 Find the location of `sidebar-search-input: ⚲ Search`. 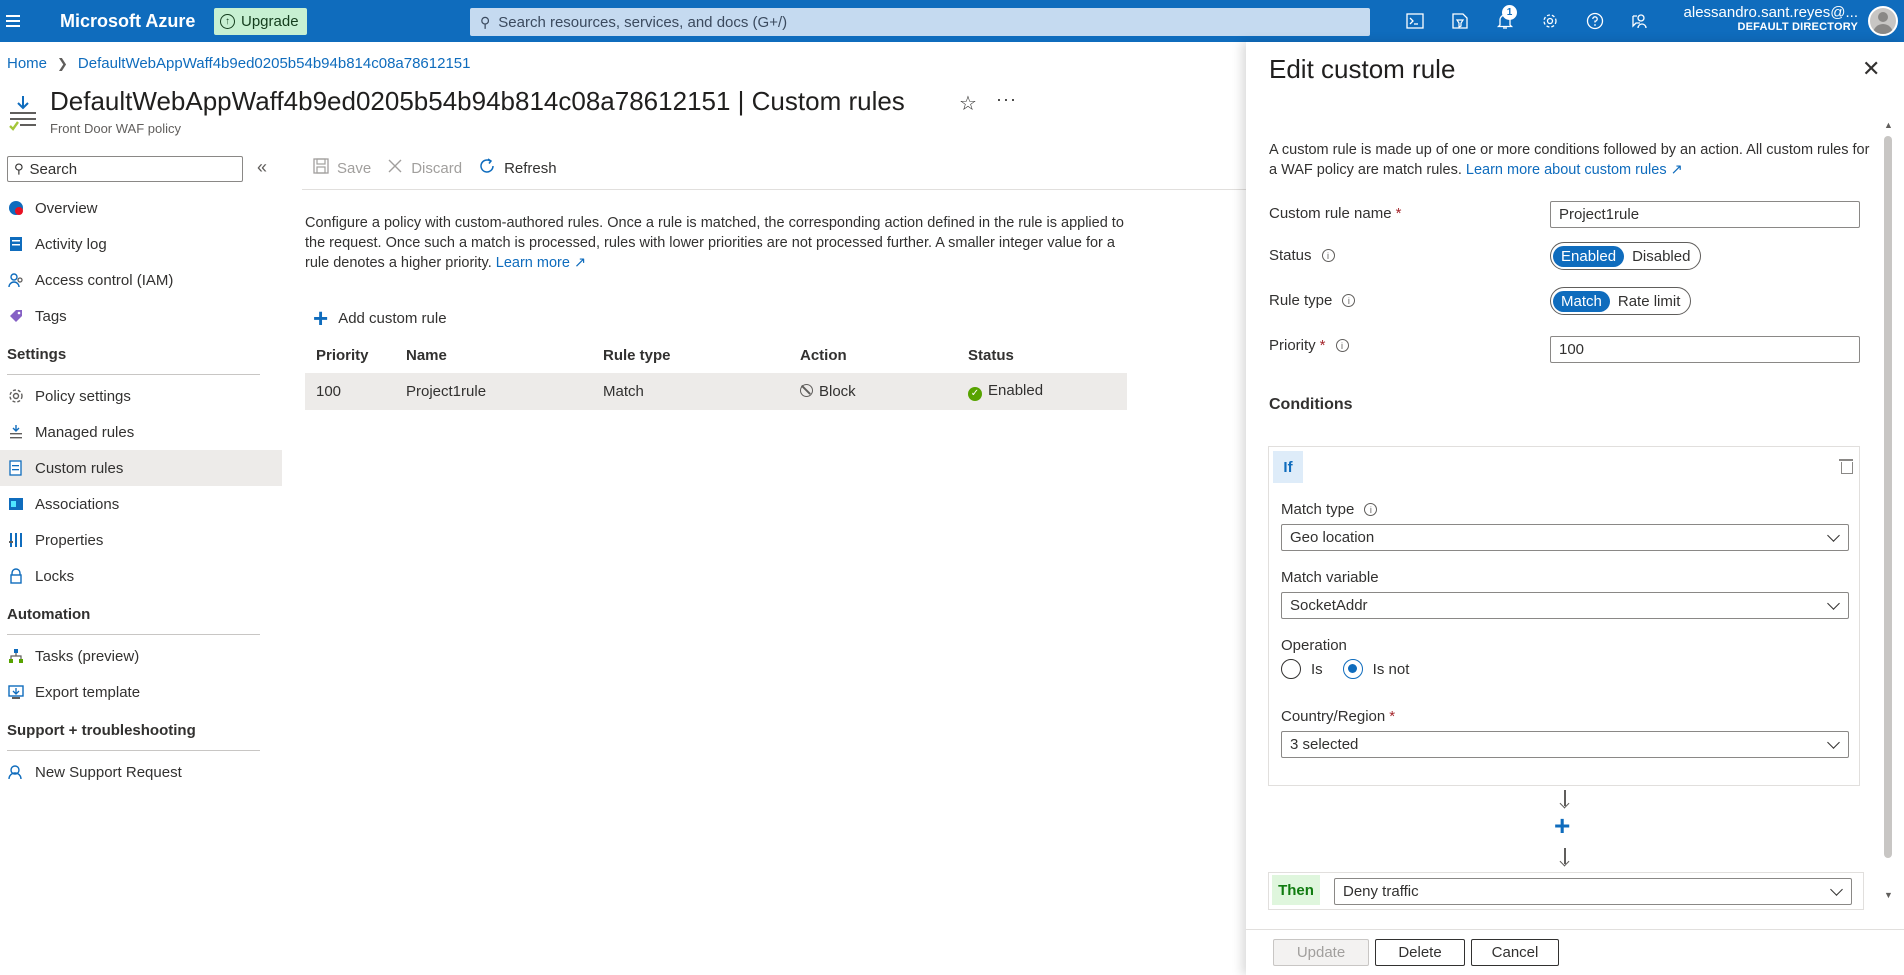

sidebar-search-input: ⚲ Search is located at coordinates (125, 169).